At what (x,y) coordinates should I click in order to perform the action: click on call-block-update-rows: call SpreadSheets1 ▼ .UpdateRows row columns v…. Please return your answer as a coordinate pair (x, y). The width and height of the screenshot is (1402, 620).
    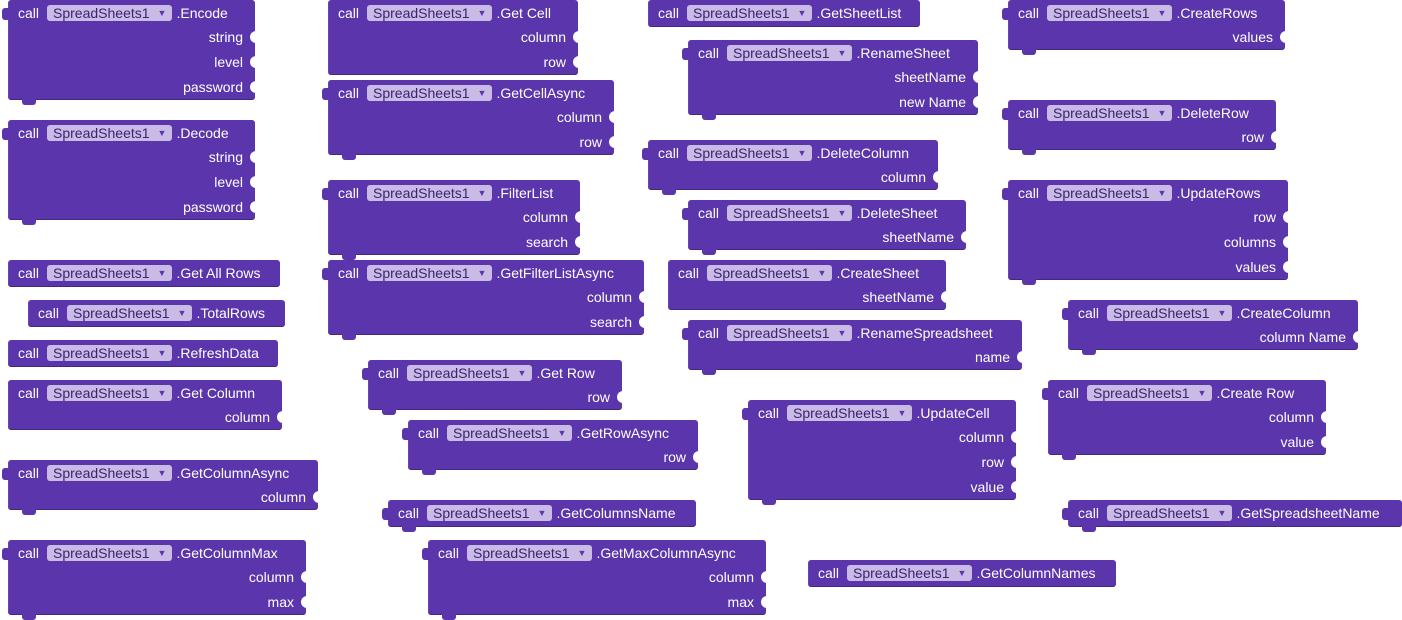
    Looking at the image, I should click on (1145, 232).